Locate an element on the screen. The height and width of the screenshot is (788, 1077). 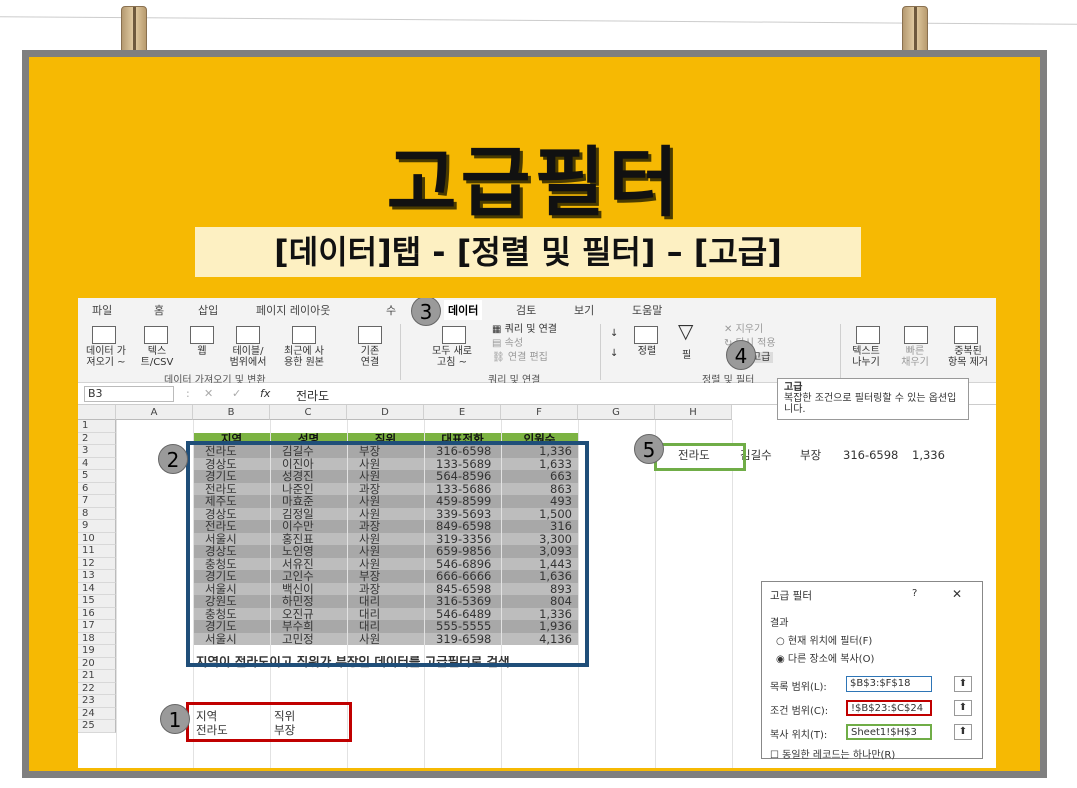
result-cell-count: 1,336 is located at coordinates (928, 455).